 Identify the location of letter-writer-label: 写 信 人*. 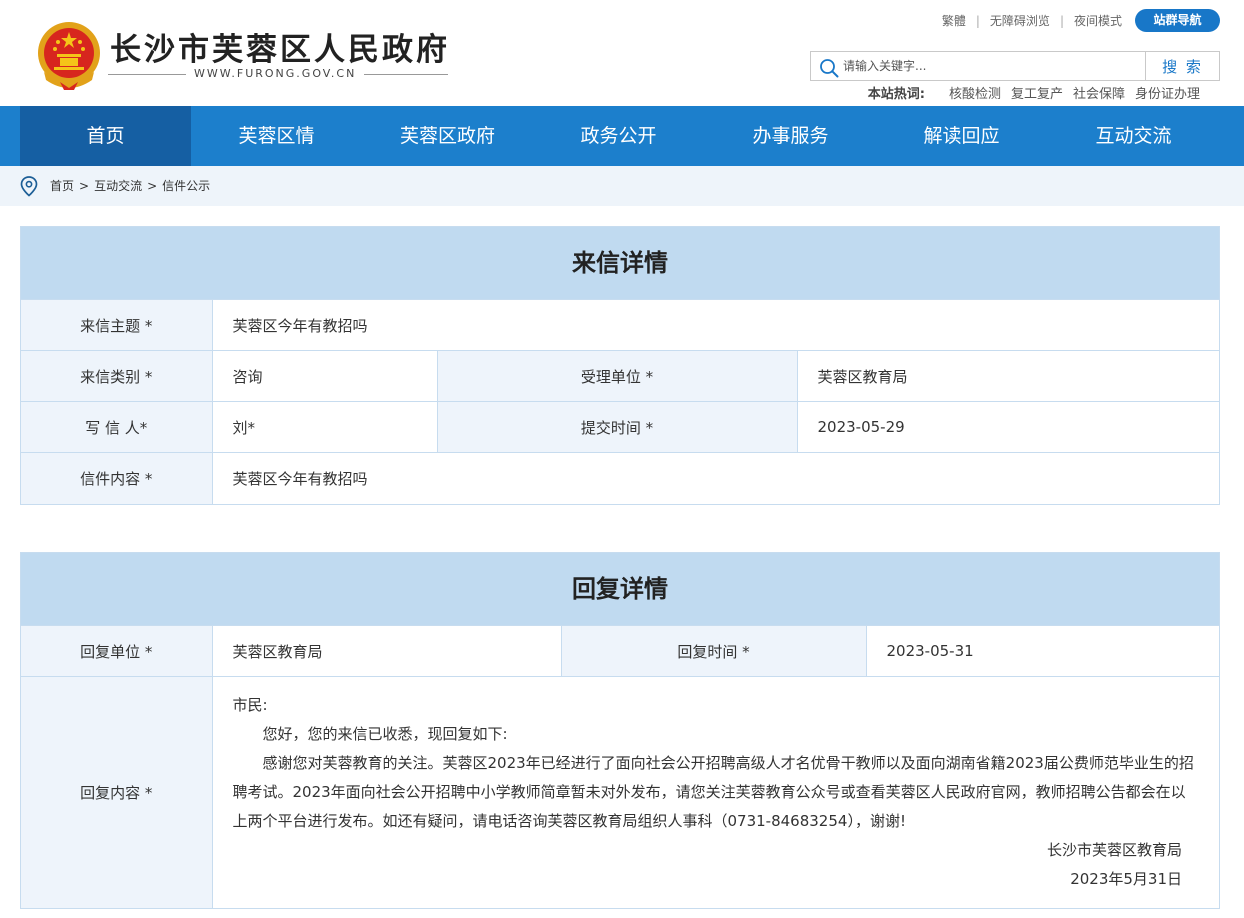
(116, 427).